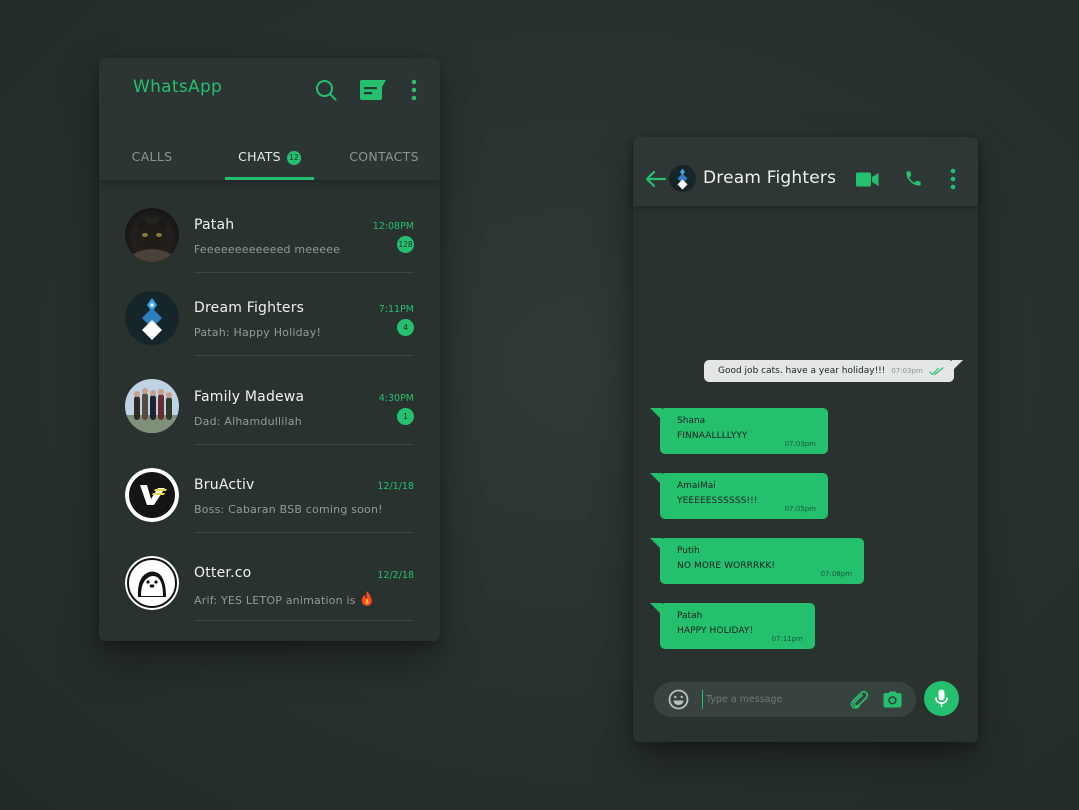 This screenshot has width=1079, height=810. What do you see at coordinates (152, 156) in the screenshot?
I see `tab-calls-label: CALLS` at bounding box center [152, 156].